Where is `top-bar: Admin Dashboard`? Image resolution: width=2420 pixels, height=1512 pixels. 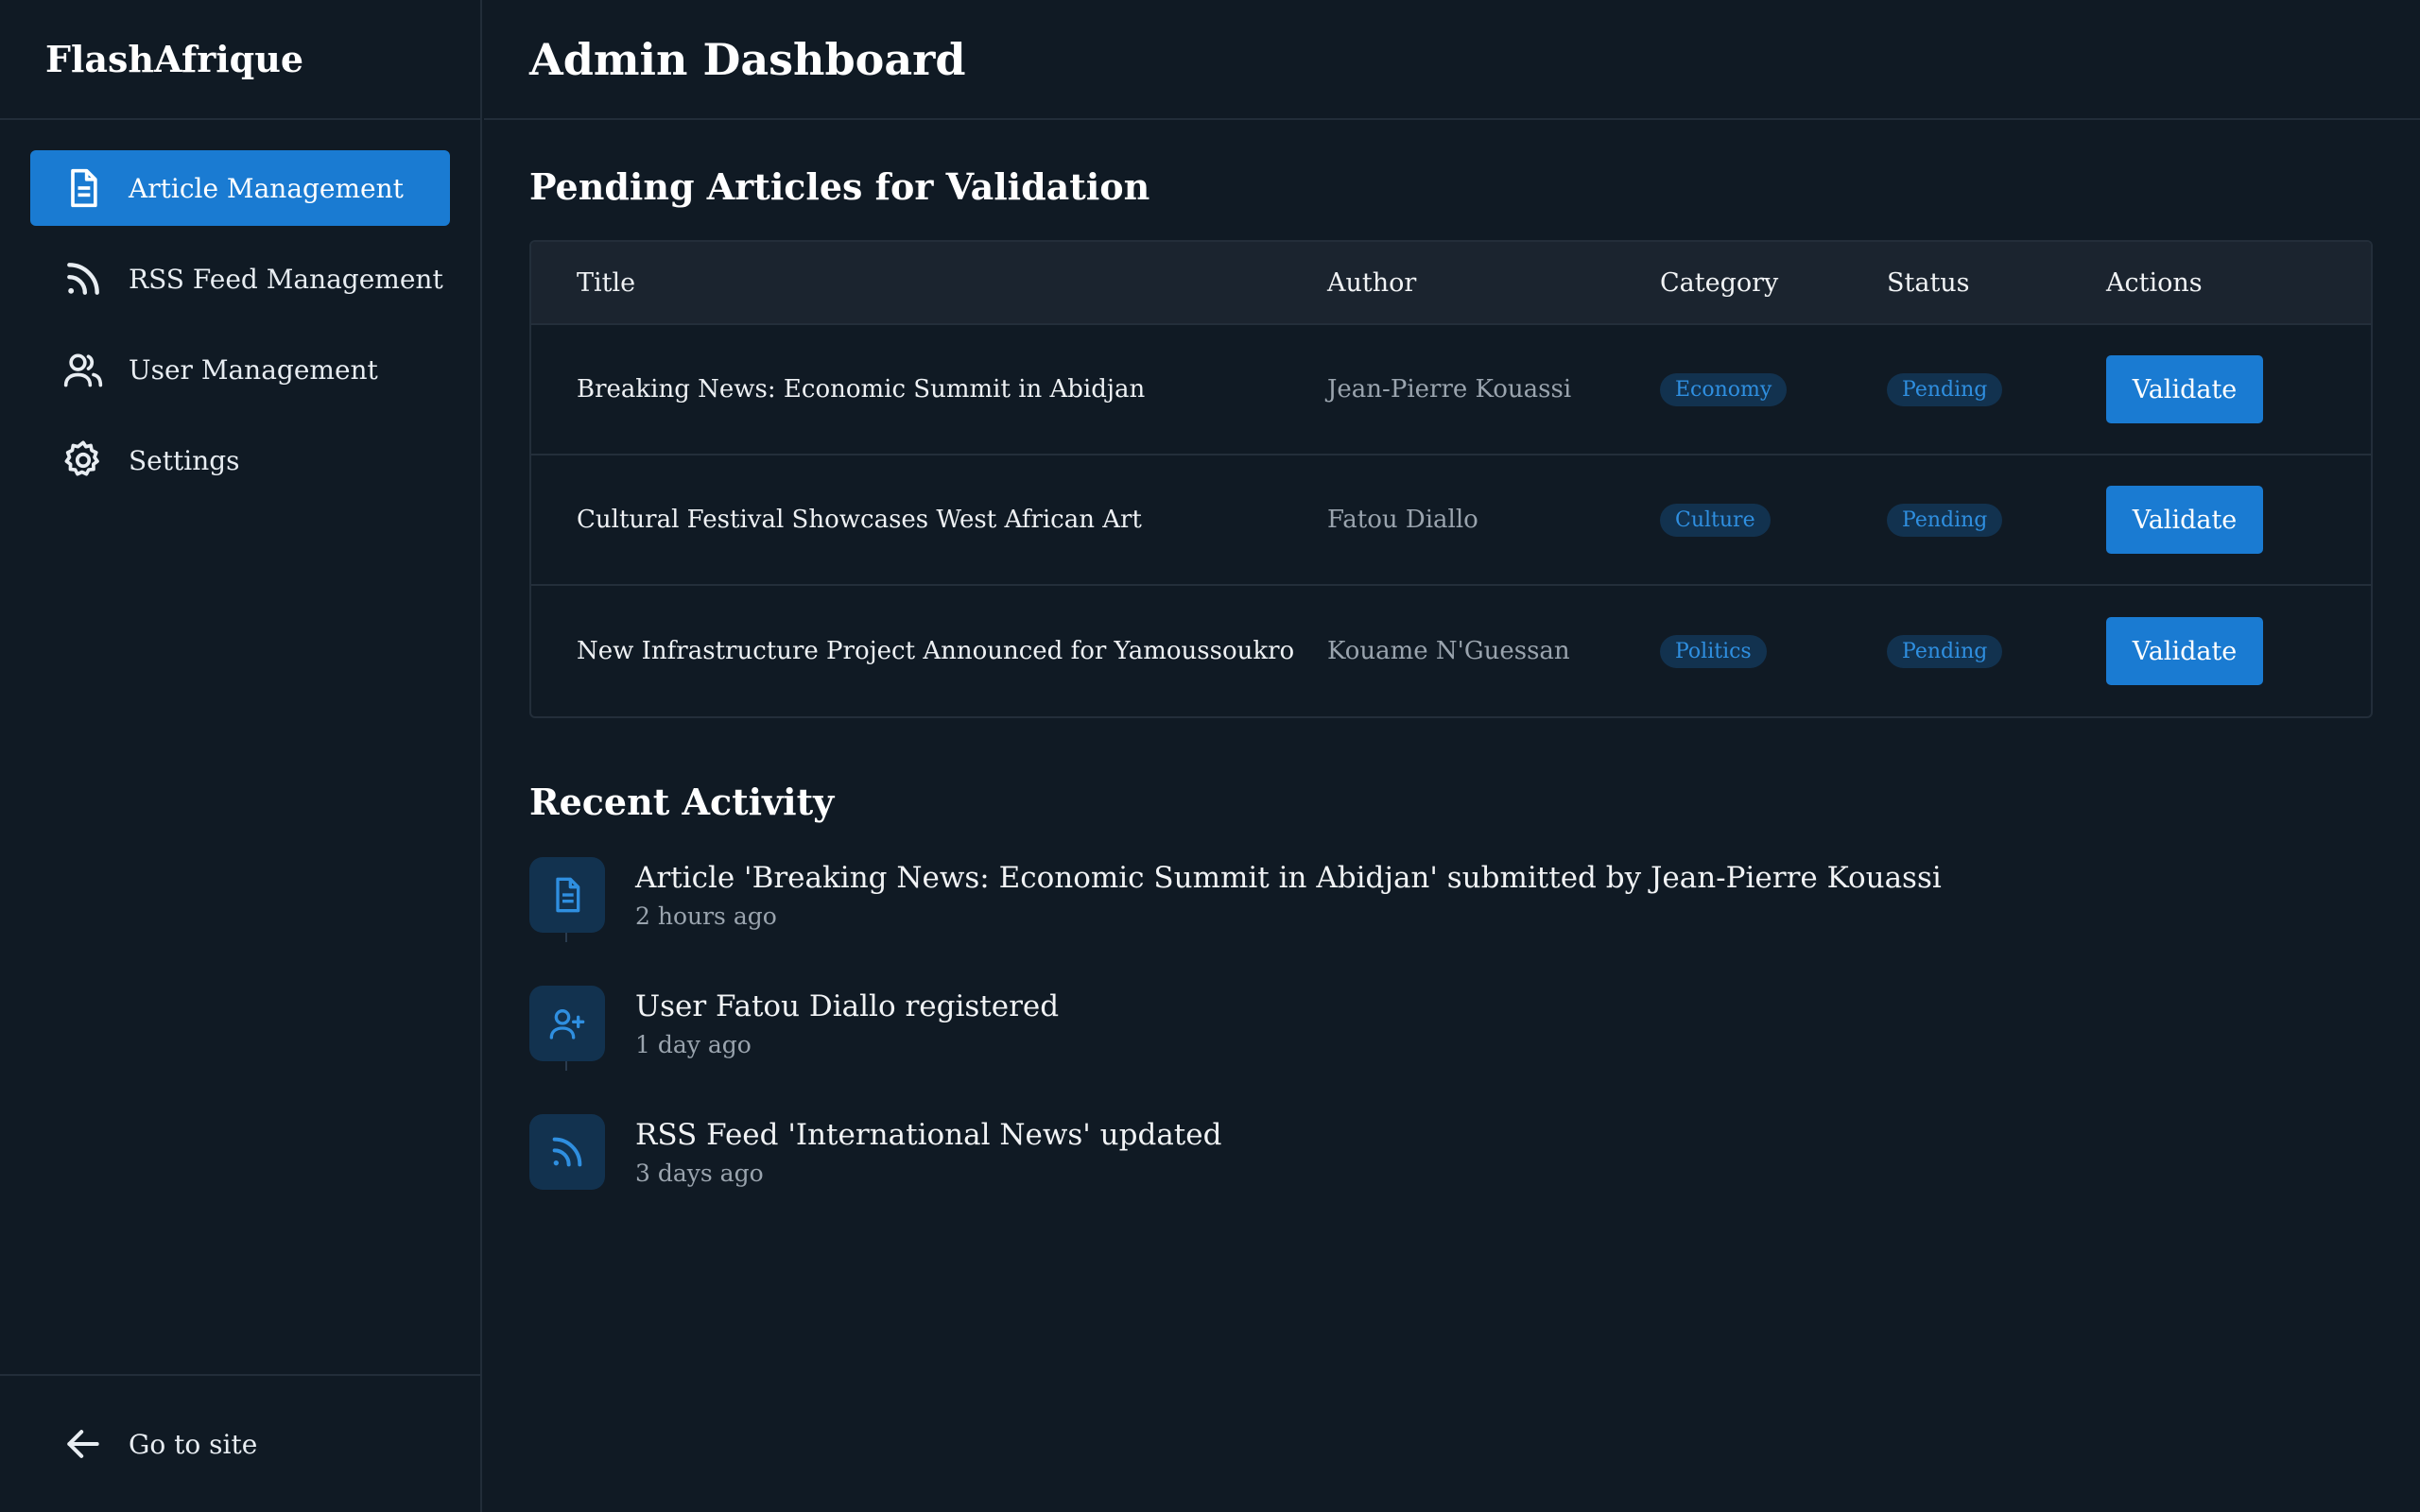 top-bar: Admin Dashboard is located at coordinates (1452, 60).